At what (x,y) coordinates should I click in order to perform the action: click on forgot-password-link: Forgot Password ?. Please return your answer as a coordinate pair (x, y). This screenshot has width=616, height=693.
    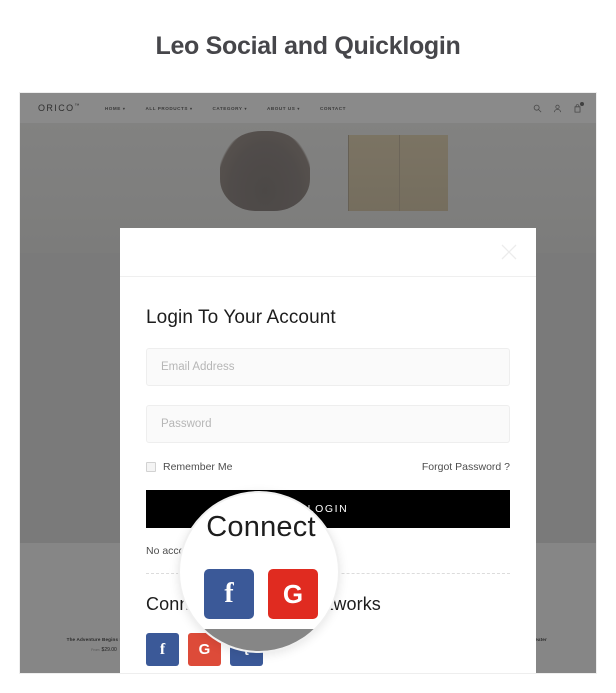
    Looking at the image, I should click on (466, 467).